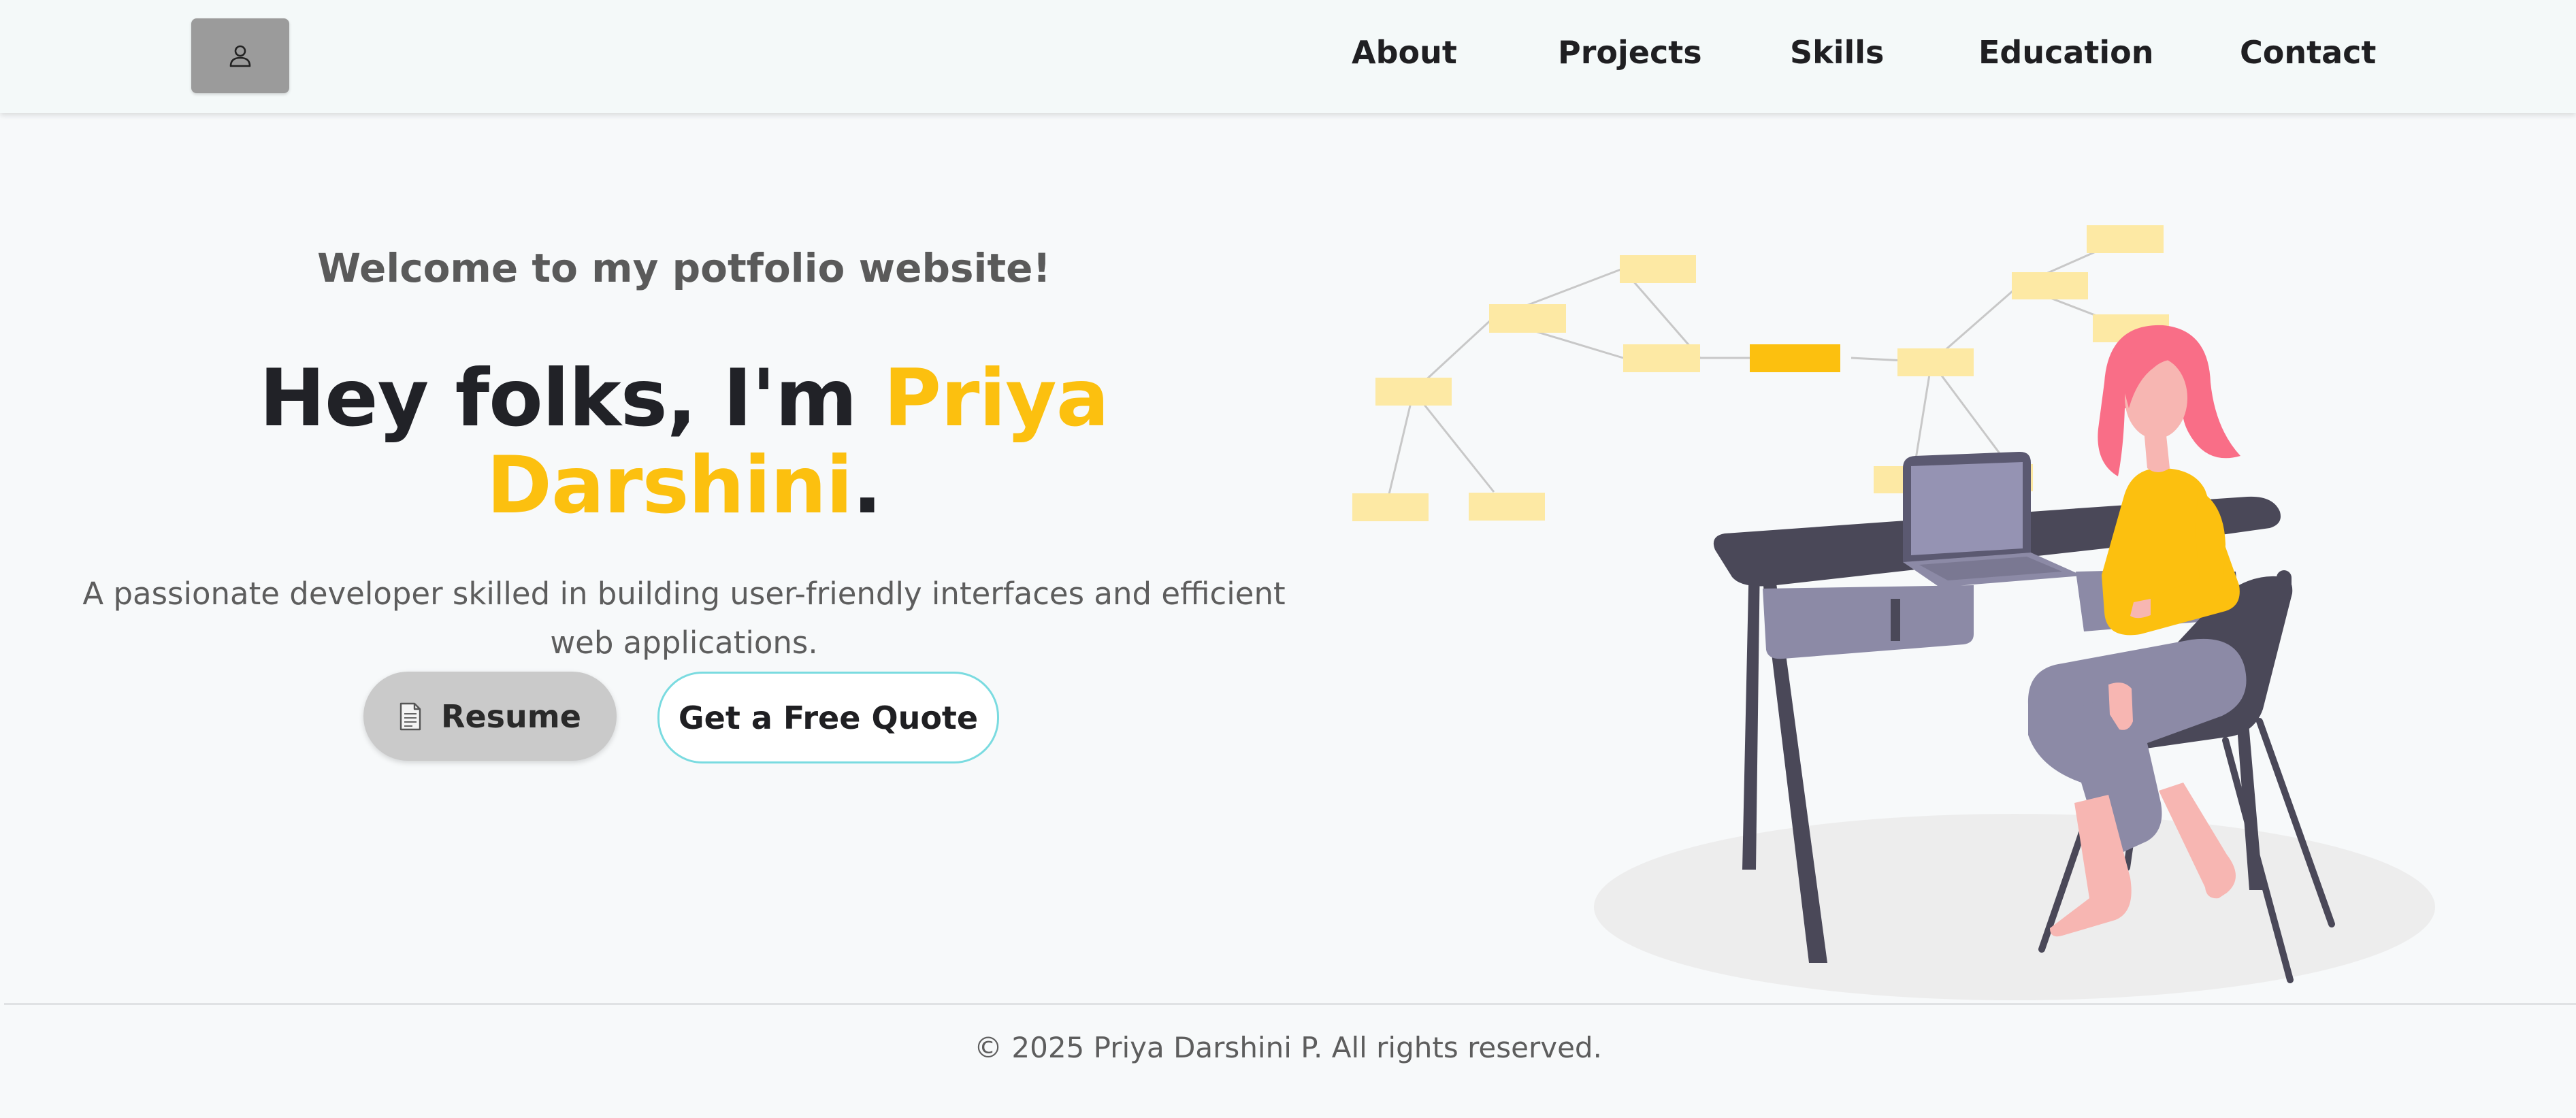  What do you see at coordinates (2014, 907) in the screenshot?
I see `floor-shadow` at bounding box center [2014, 907].